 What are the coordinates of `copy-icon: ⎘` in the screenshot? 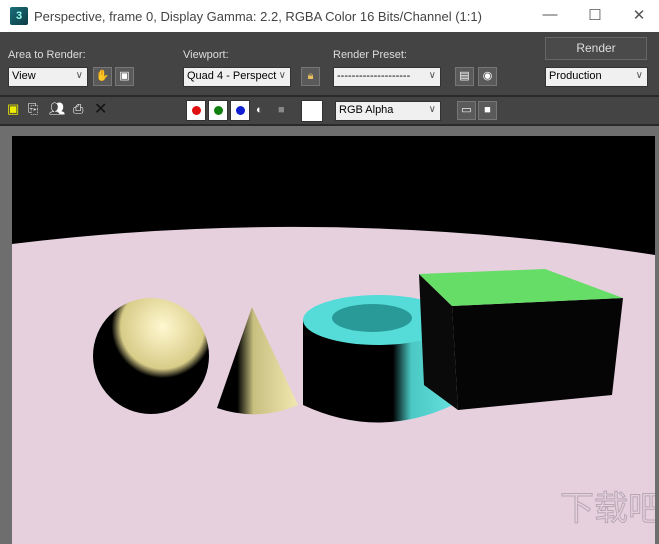 It's located at (33, 109).